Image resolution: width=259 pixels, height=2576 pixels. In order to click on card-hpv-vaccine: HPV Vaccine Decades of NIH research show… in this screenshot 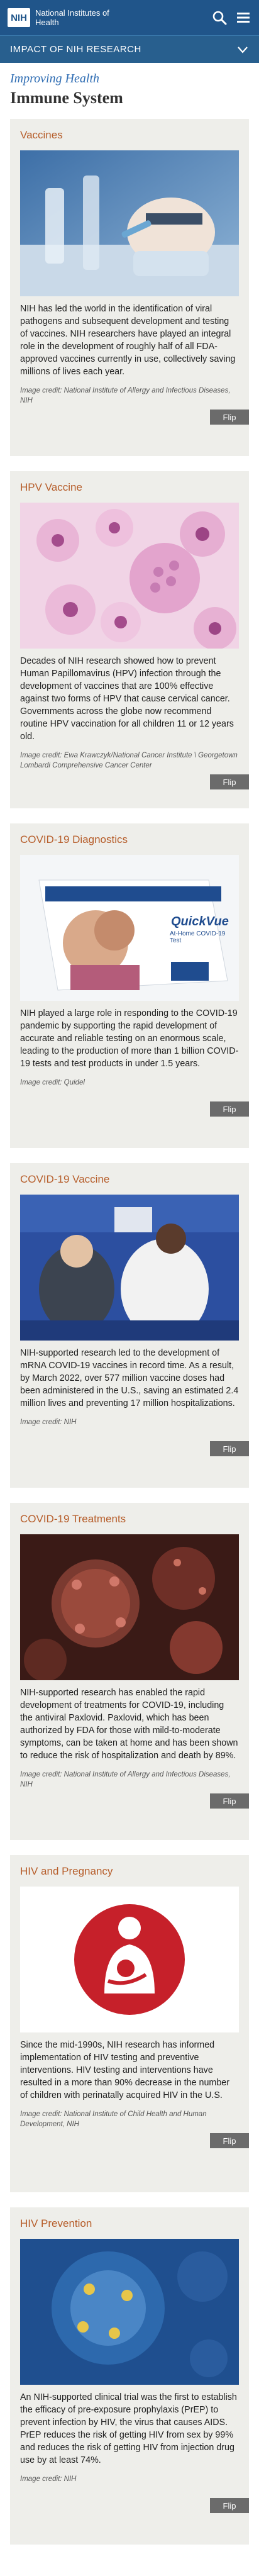, I will do `click(129, 639)`.